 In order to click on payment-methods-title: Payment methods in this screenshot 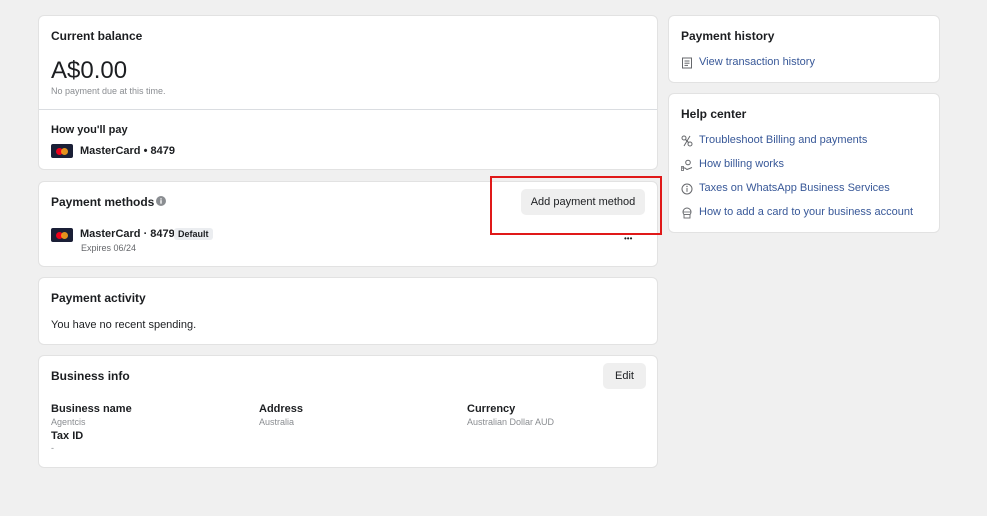, I will do `click(103, 202)`.